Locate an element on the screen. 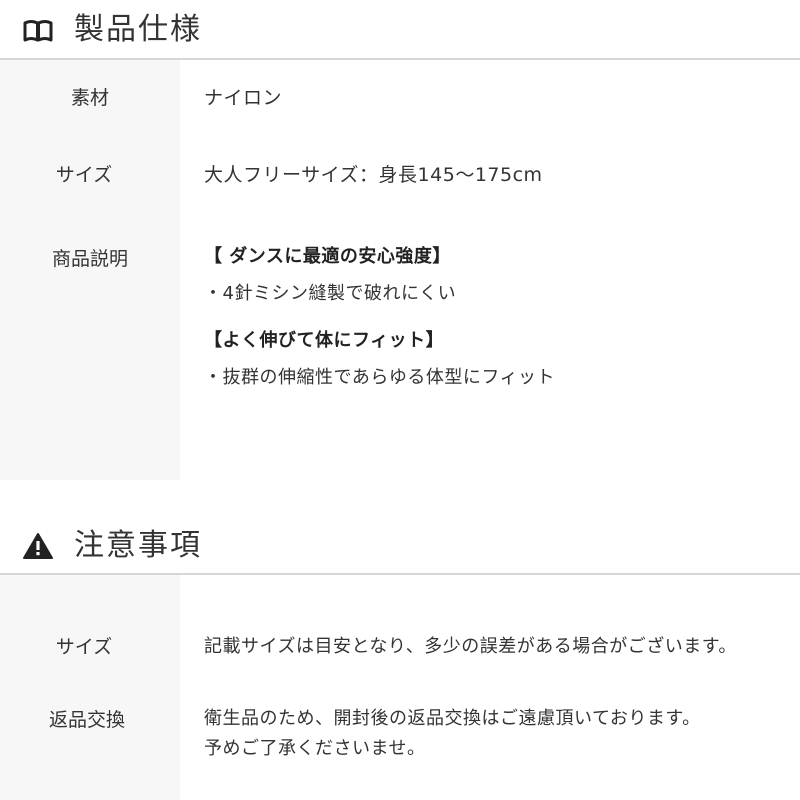 The height and width of the screenshot is (800, 800). caution-label-column is located at coordinates (90, 687).